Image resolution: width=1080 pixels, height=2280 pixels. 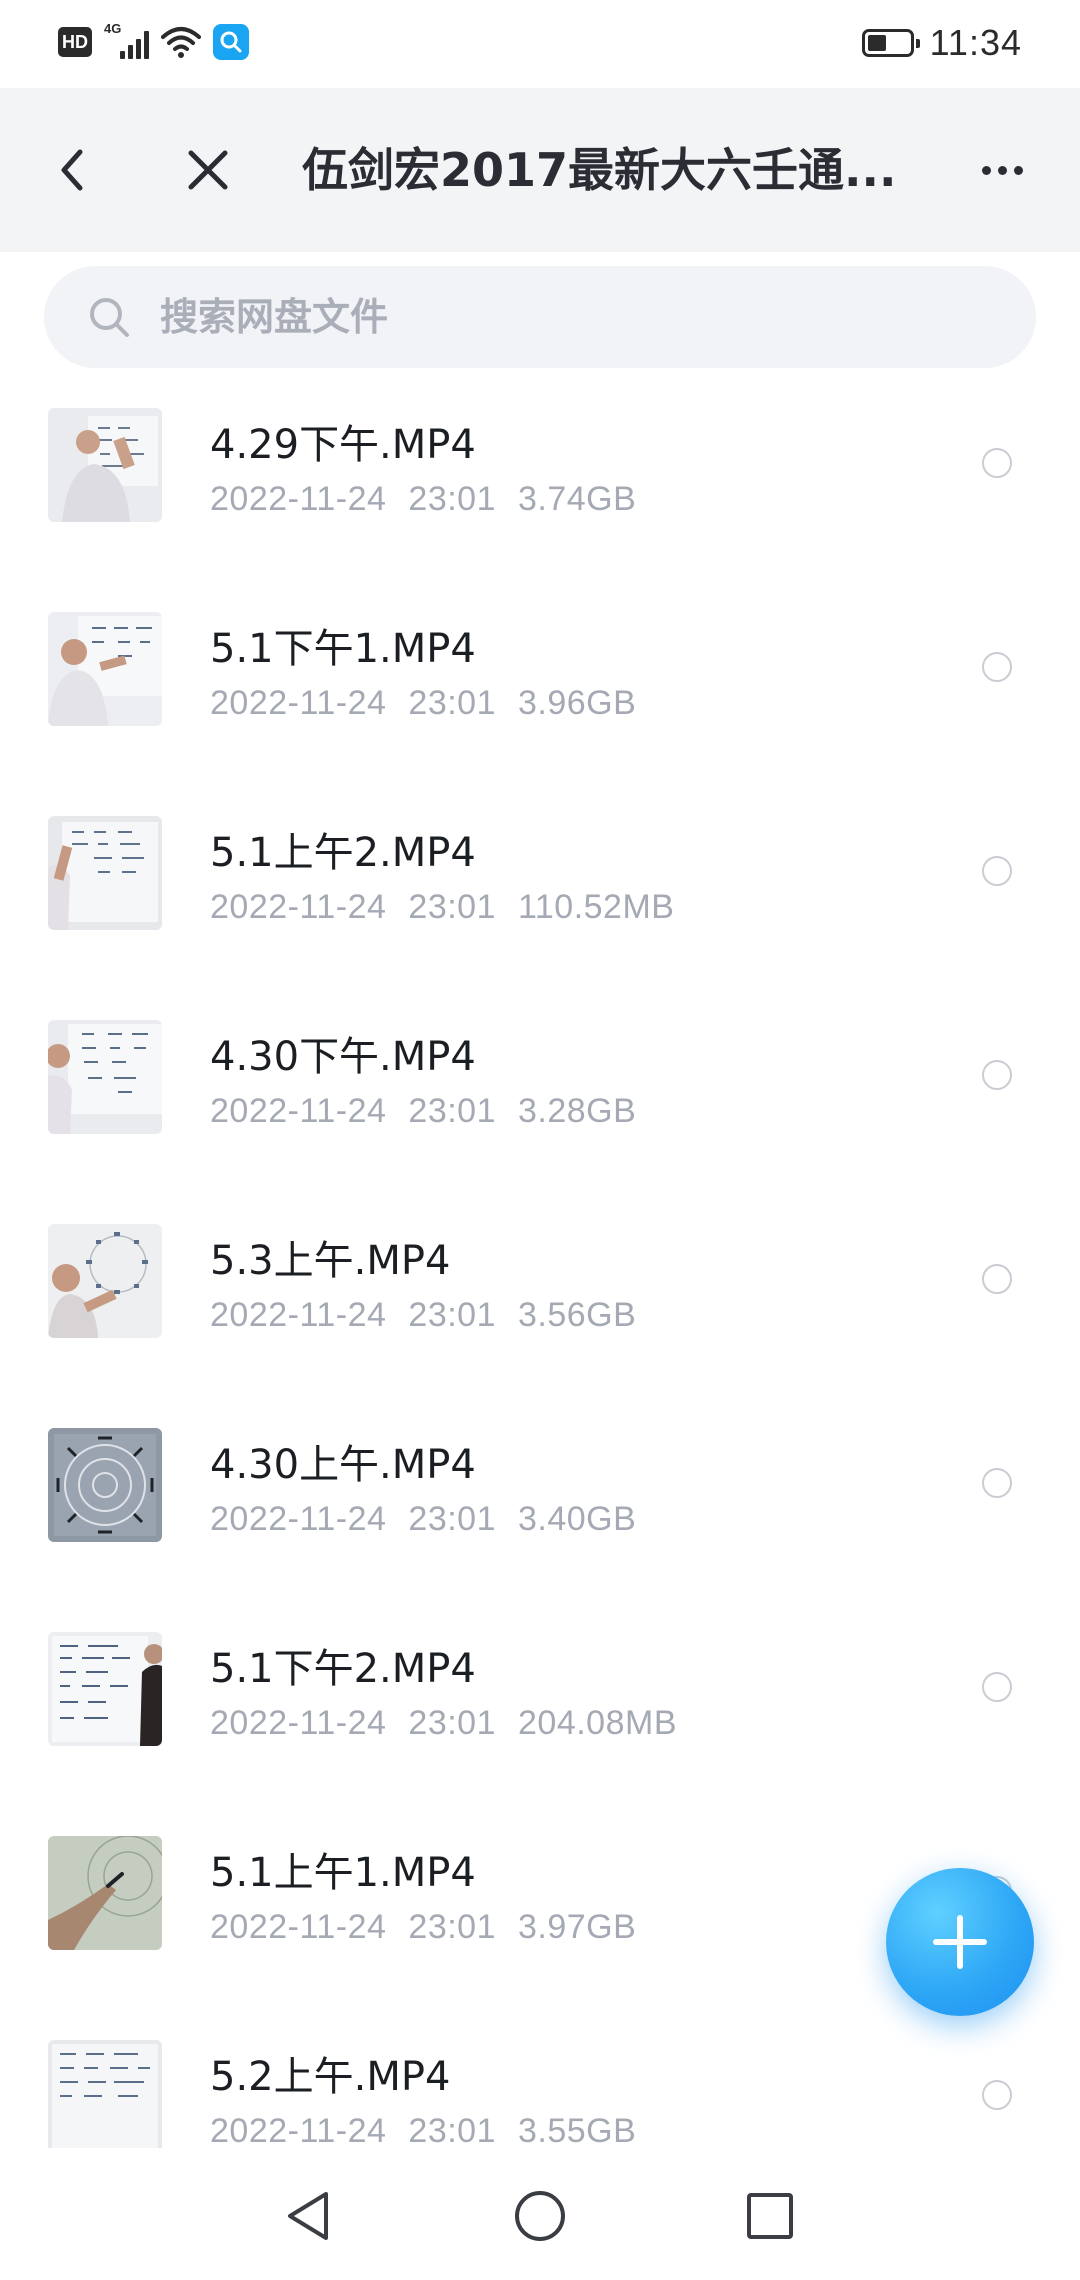 What do you see at coordinates (577, 2130) in the screenshot?
I see `file-size: 3.55GB` at bounding box center [577, 2130].